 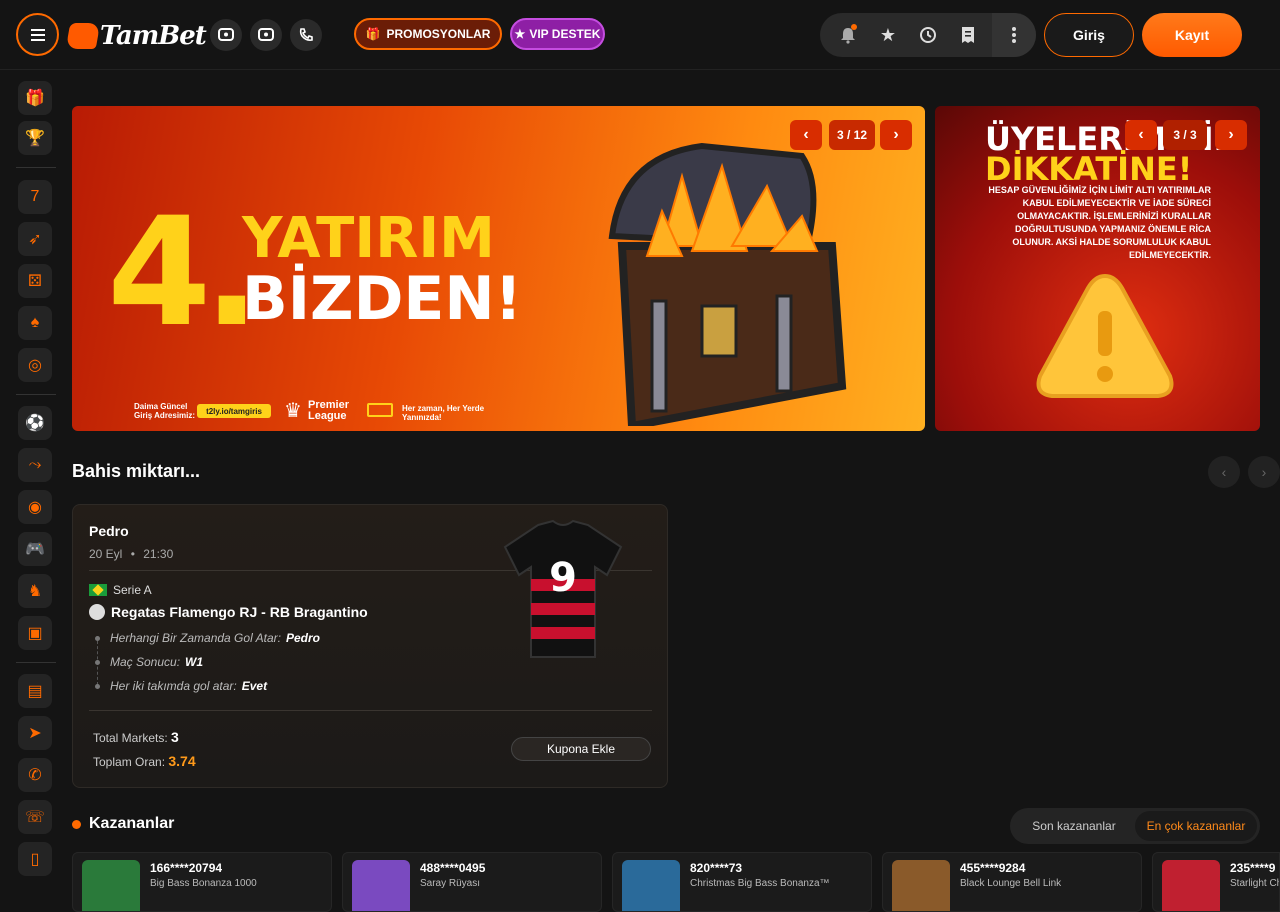 I want to click on bet-datetime: 20 Eyl • 21:30, so click(x=131, y=554).